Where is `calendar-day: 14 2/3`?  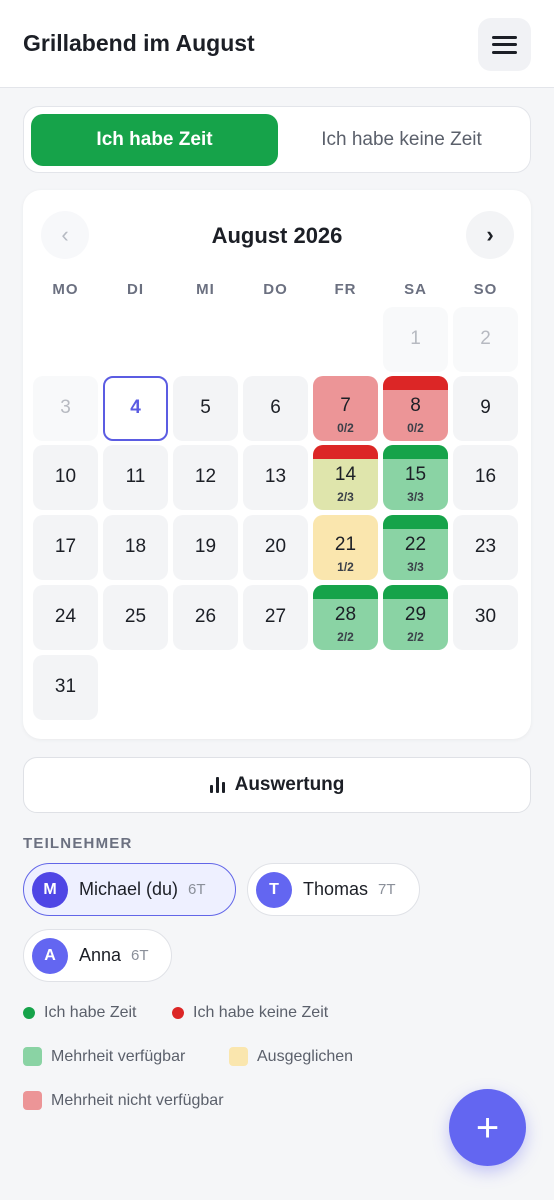 calendar-day: 14 2/3 is located at coordinates (345, 477).